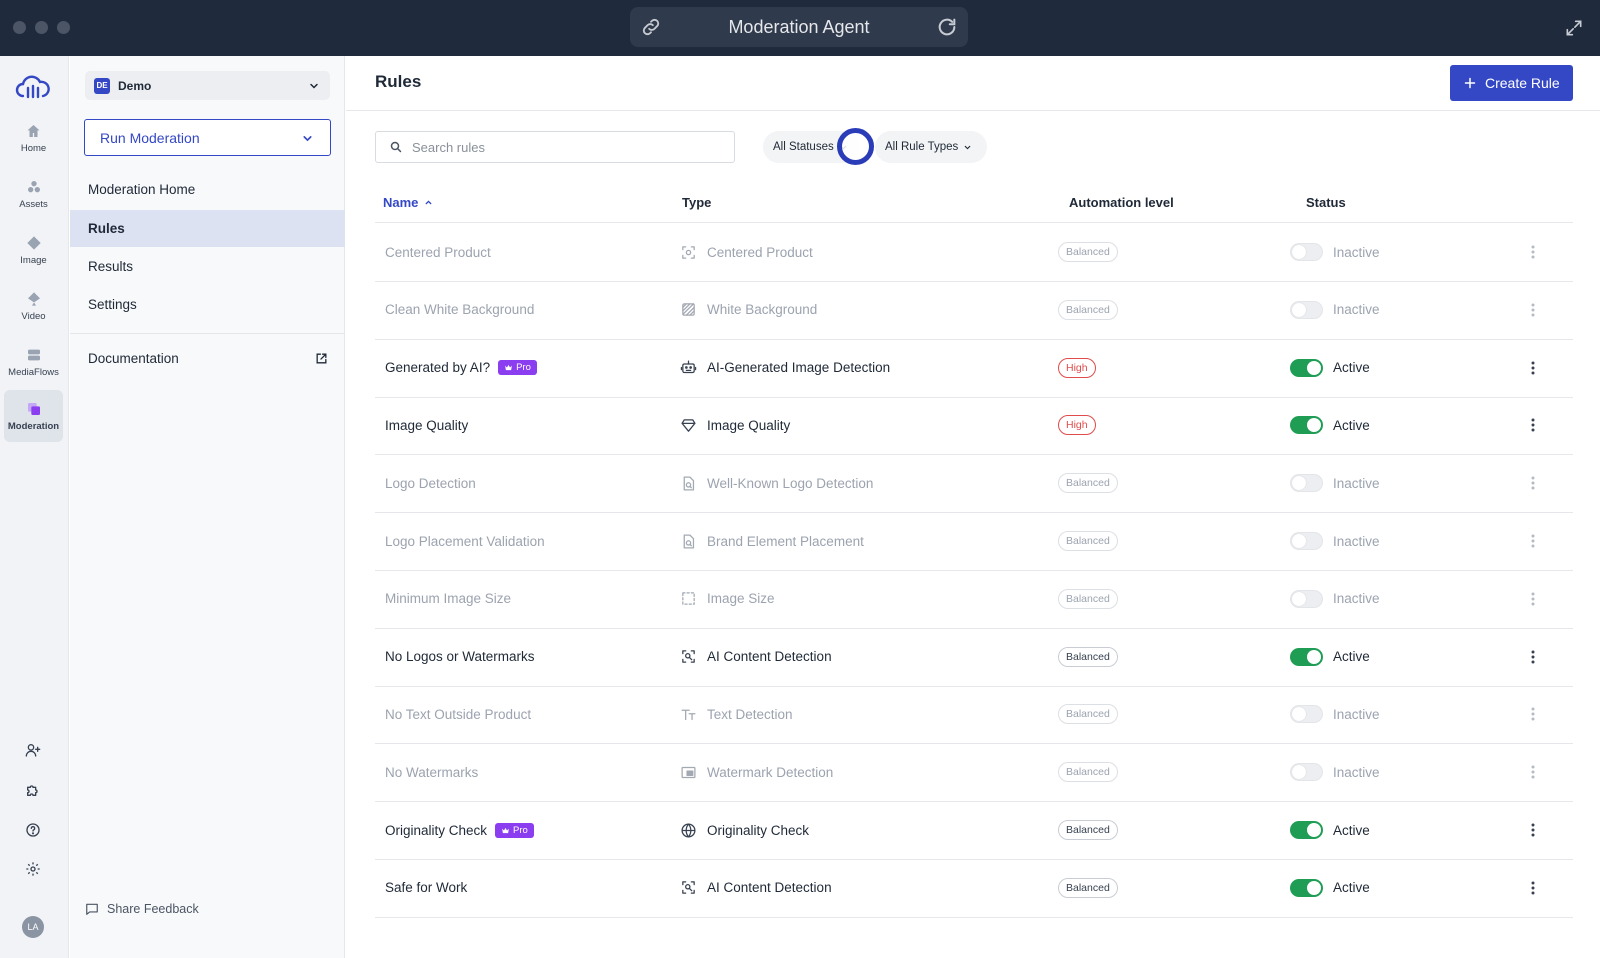  Describe the element at coordinates (1121, 202) in the screenshot. I see `column-header-automation: Automation level` at that location.